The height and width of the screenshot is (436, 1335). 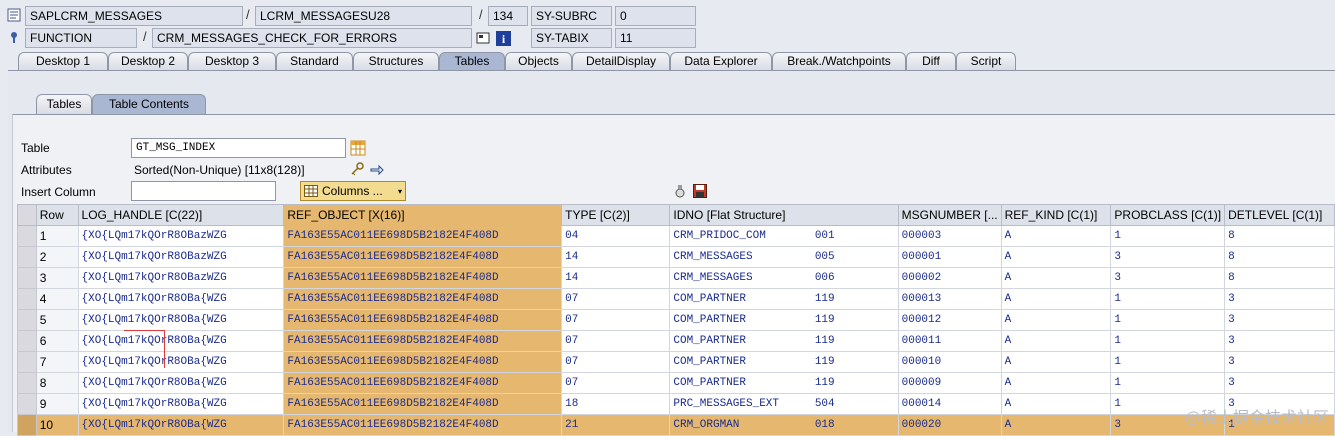 What do you see at coordinates (57, 341) in the screenshot?
I see `row-number-cell: 6` at bounding box center [57, 341].